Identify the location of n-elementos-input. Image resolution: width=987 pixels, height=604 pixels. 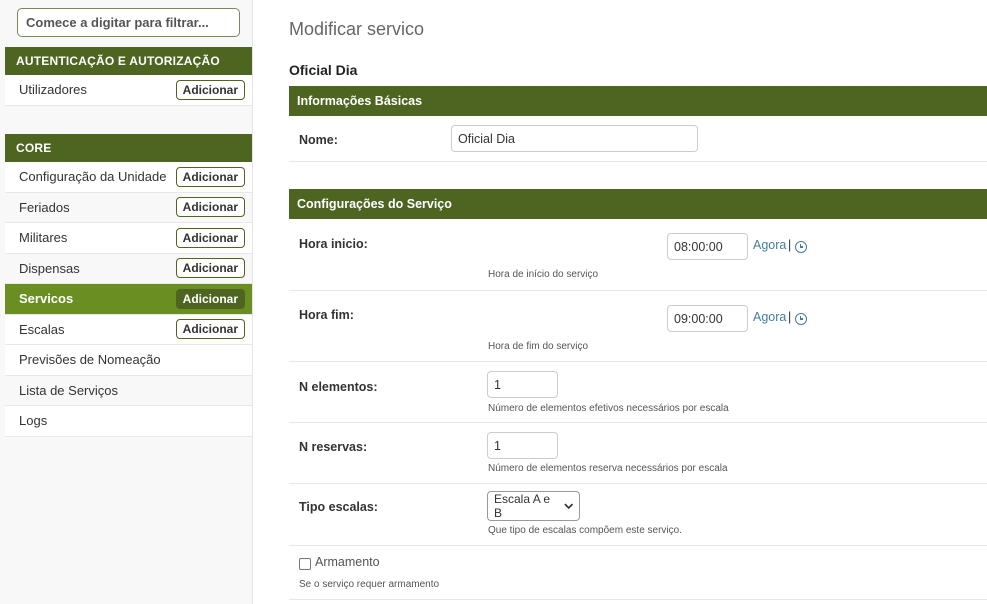
(522, 384).